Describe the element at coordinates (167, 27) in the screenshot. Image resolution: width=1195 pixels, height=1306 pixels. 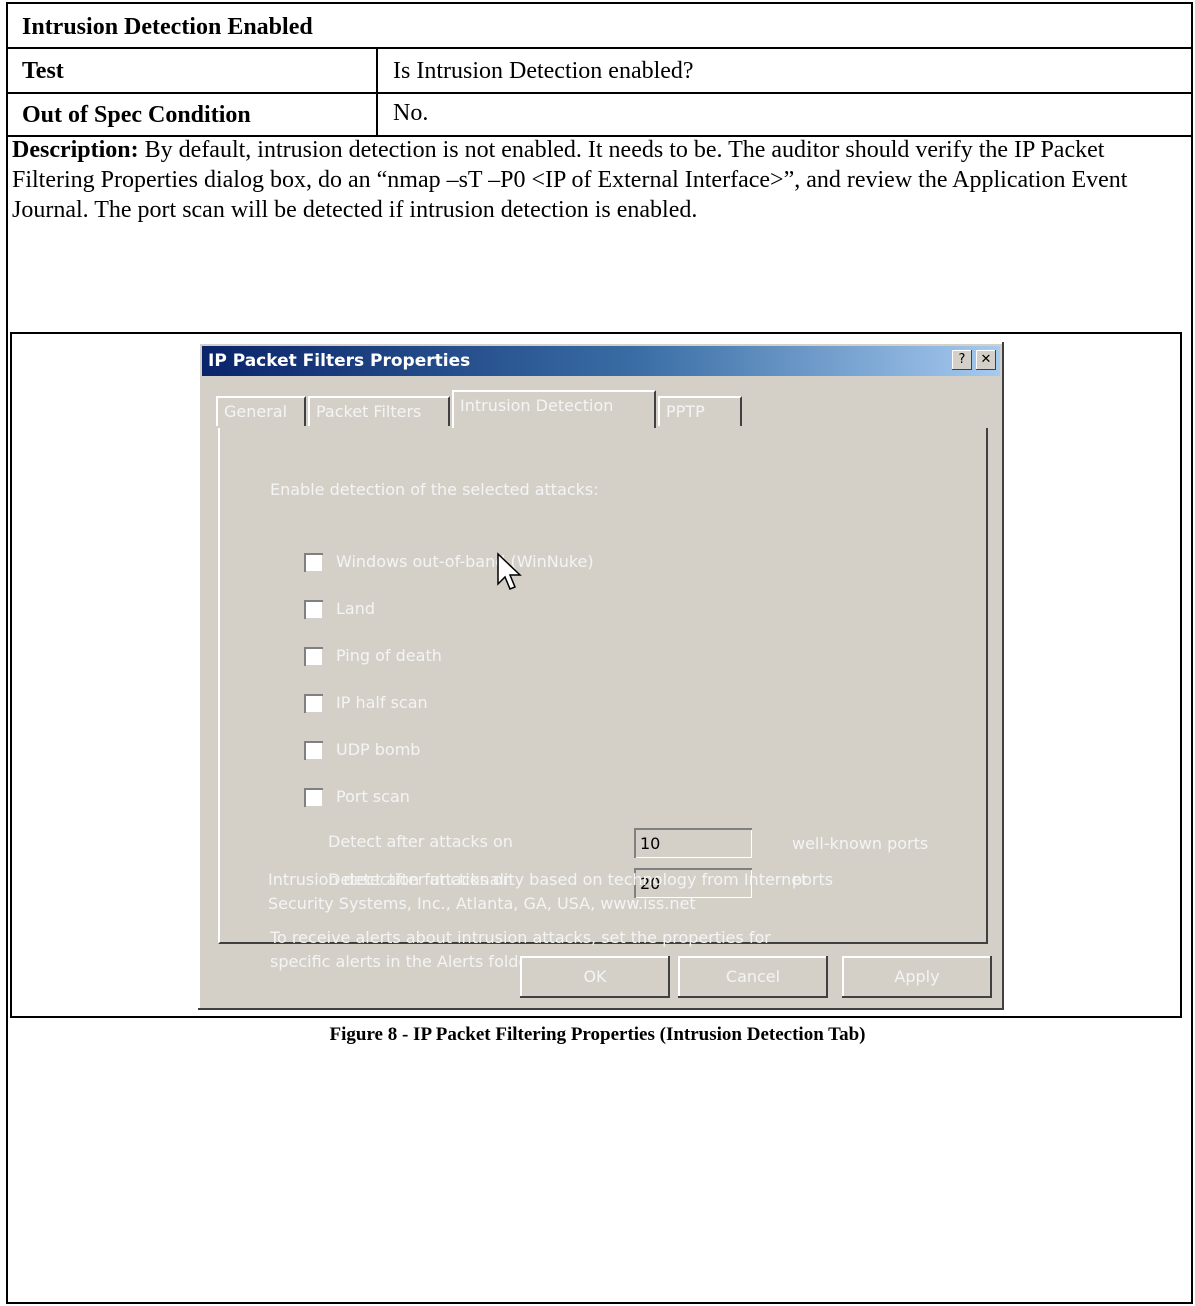
I see `table-title: Intrusion Detection Enabled` at that location.